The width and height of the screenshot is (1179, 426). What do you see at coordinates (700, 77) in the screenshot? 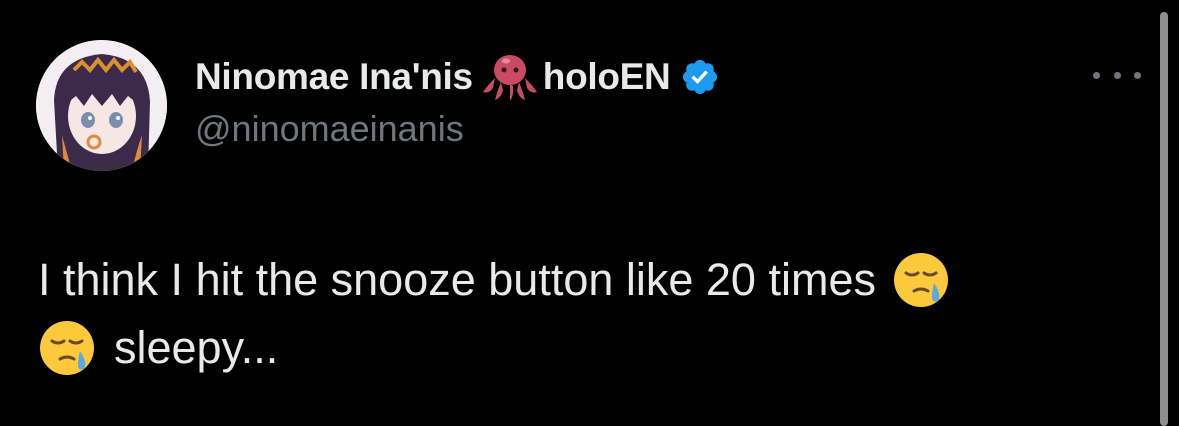
I see `verified-badge-icon` at bounding box center [700, 77].